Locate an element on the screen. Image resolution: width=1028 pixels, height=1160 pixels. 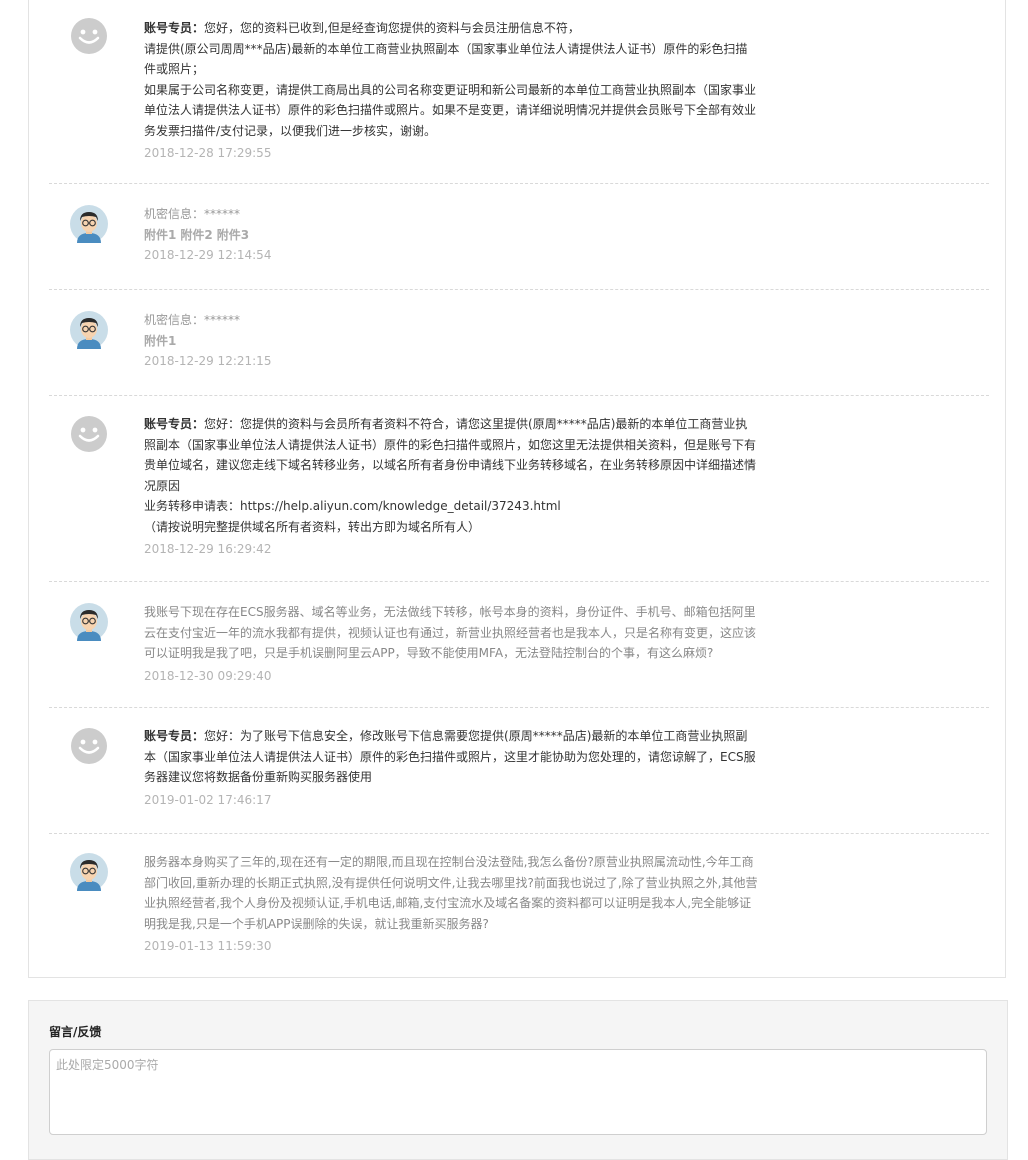
feedback-panel: 留言/反馈 is located at coordinates (518, 1080).